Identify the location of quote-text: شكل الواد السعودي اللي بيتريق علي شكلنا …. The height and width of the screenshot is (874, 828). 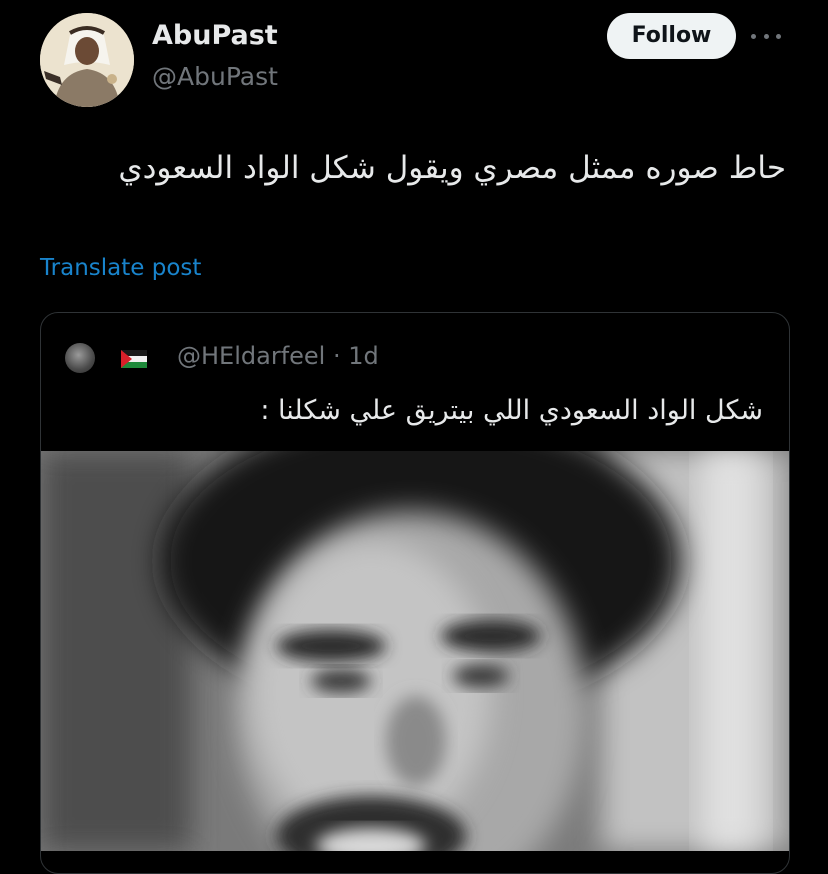
(511, 410).